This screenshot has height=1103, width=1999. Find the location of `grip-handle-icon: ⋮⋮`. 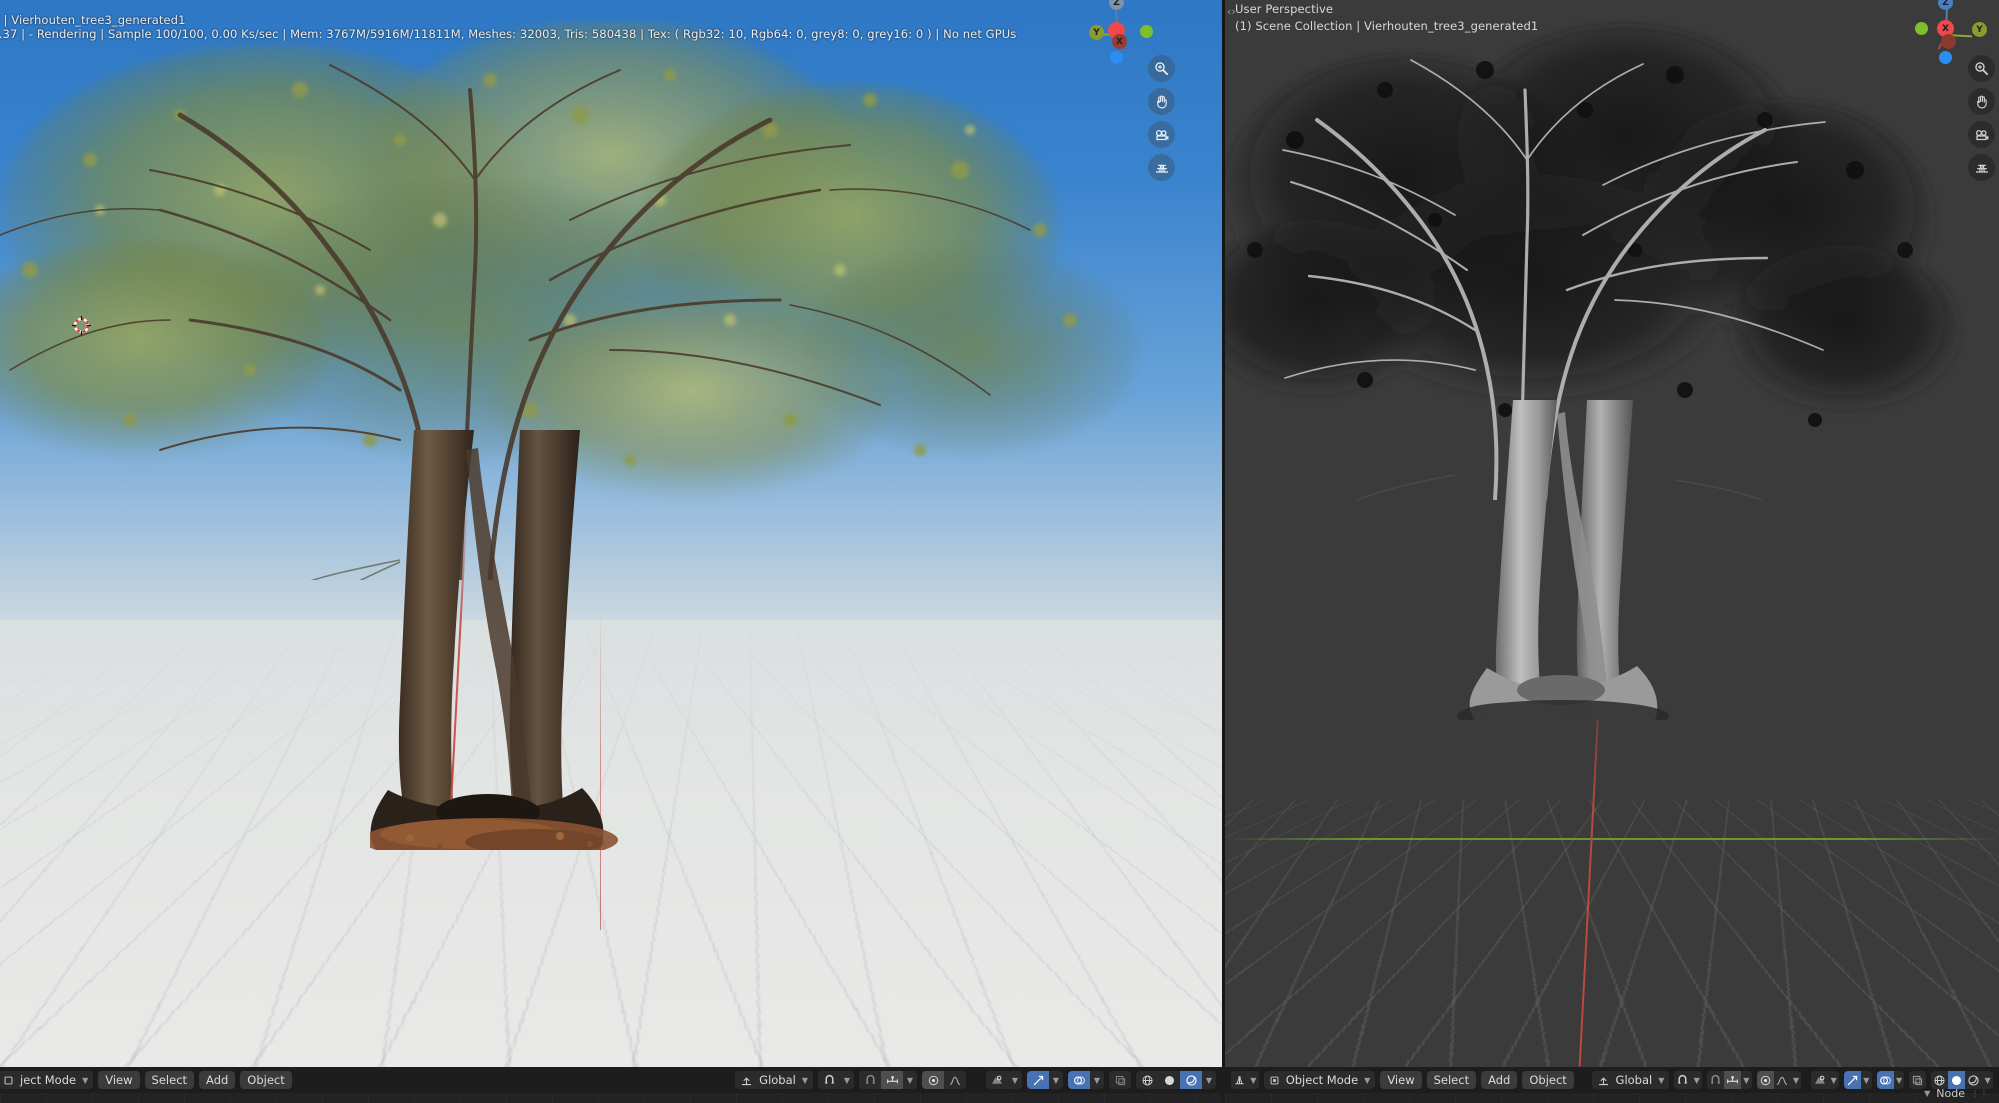

grip-handle-icon: ⋮⋮ is located at coordinates (1980, 1093).